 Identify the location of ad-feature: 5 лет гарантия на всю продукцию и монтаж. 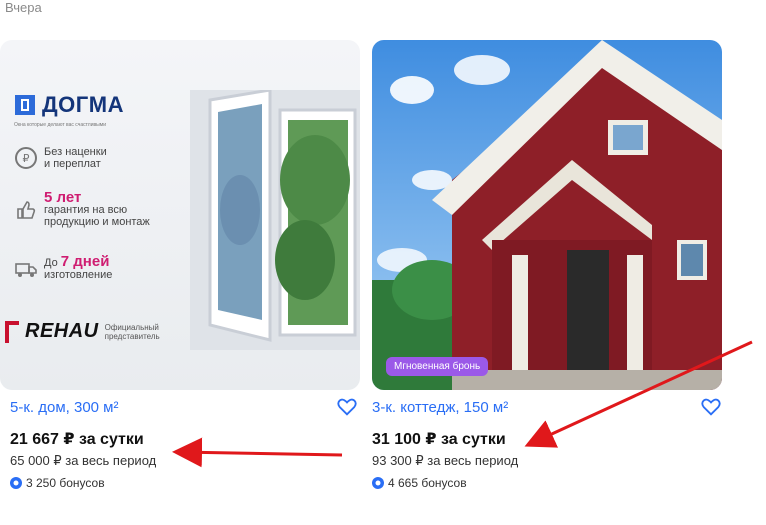
(82, 208).